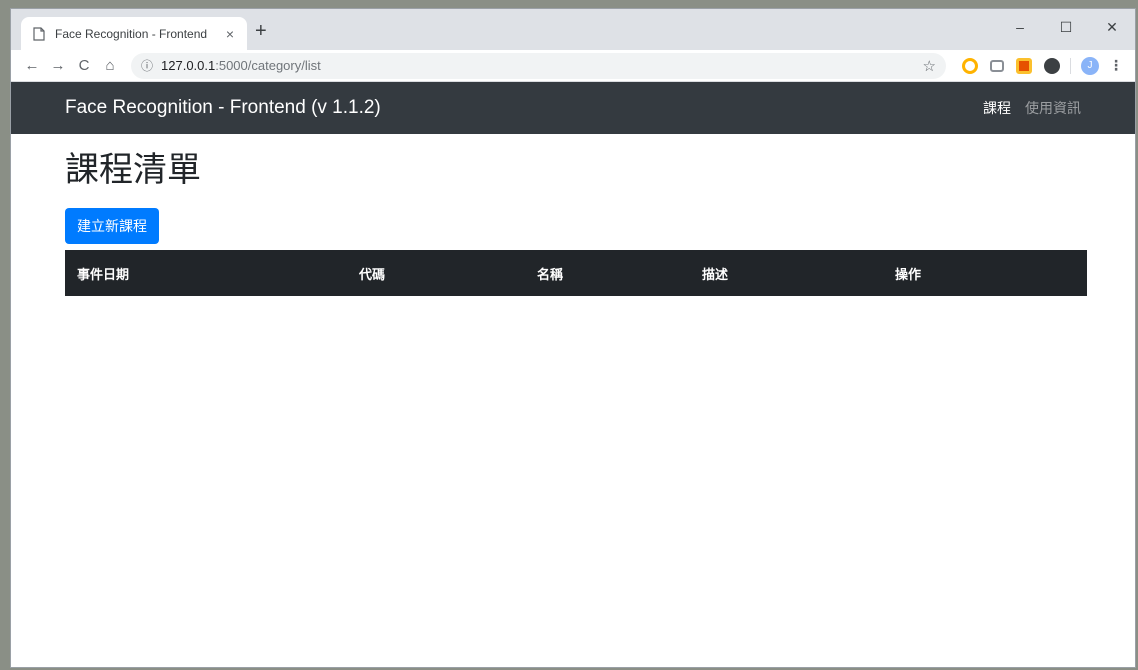 The image size is (1138, 670). I want to click on close-window-button: ✕, so click(1112, 27).